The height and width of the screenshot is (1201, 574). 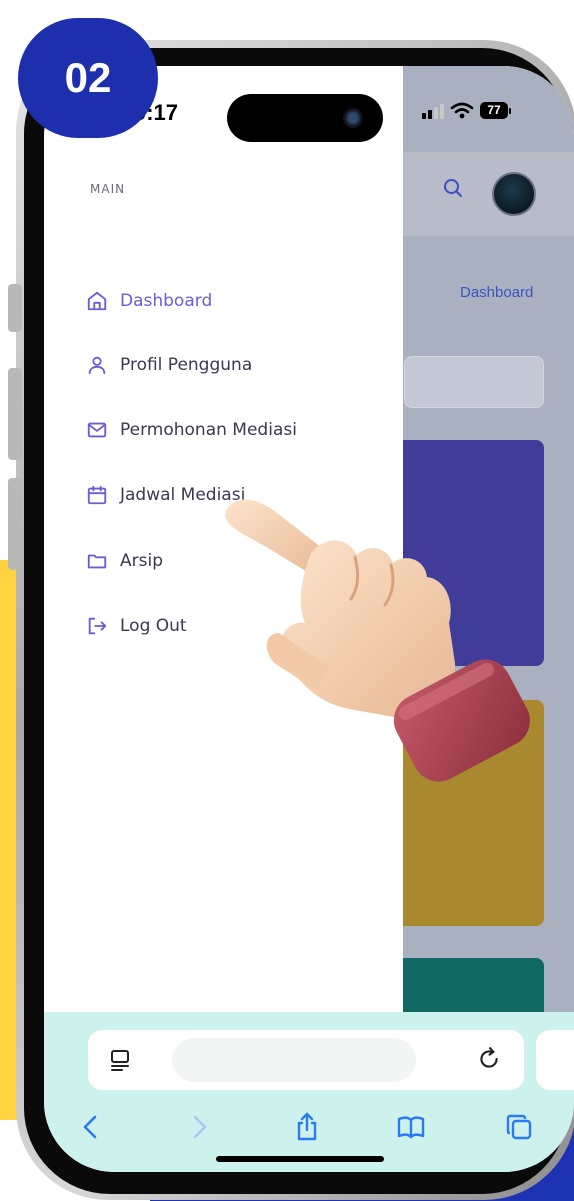 What do you see at coordinates (494, 110) in the screenshot?
I see `battery-icon: 77` at bounding box center [494, 110].